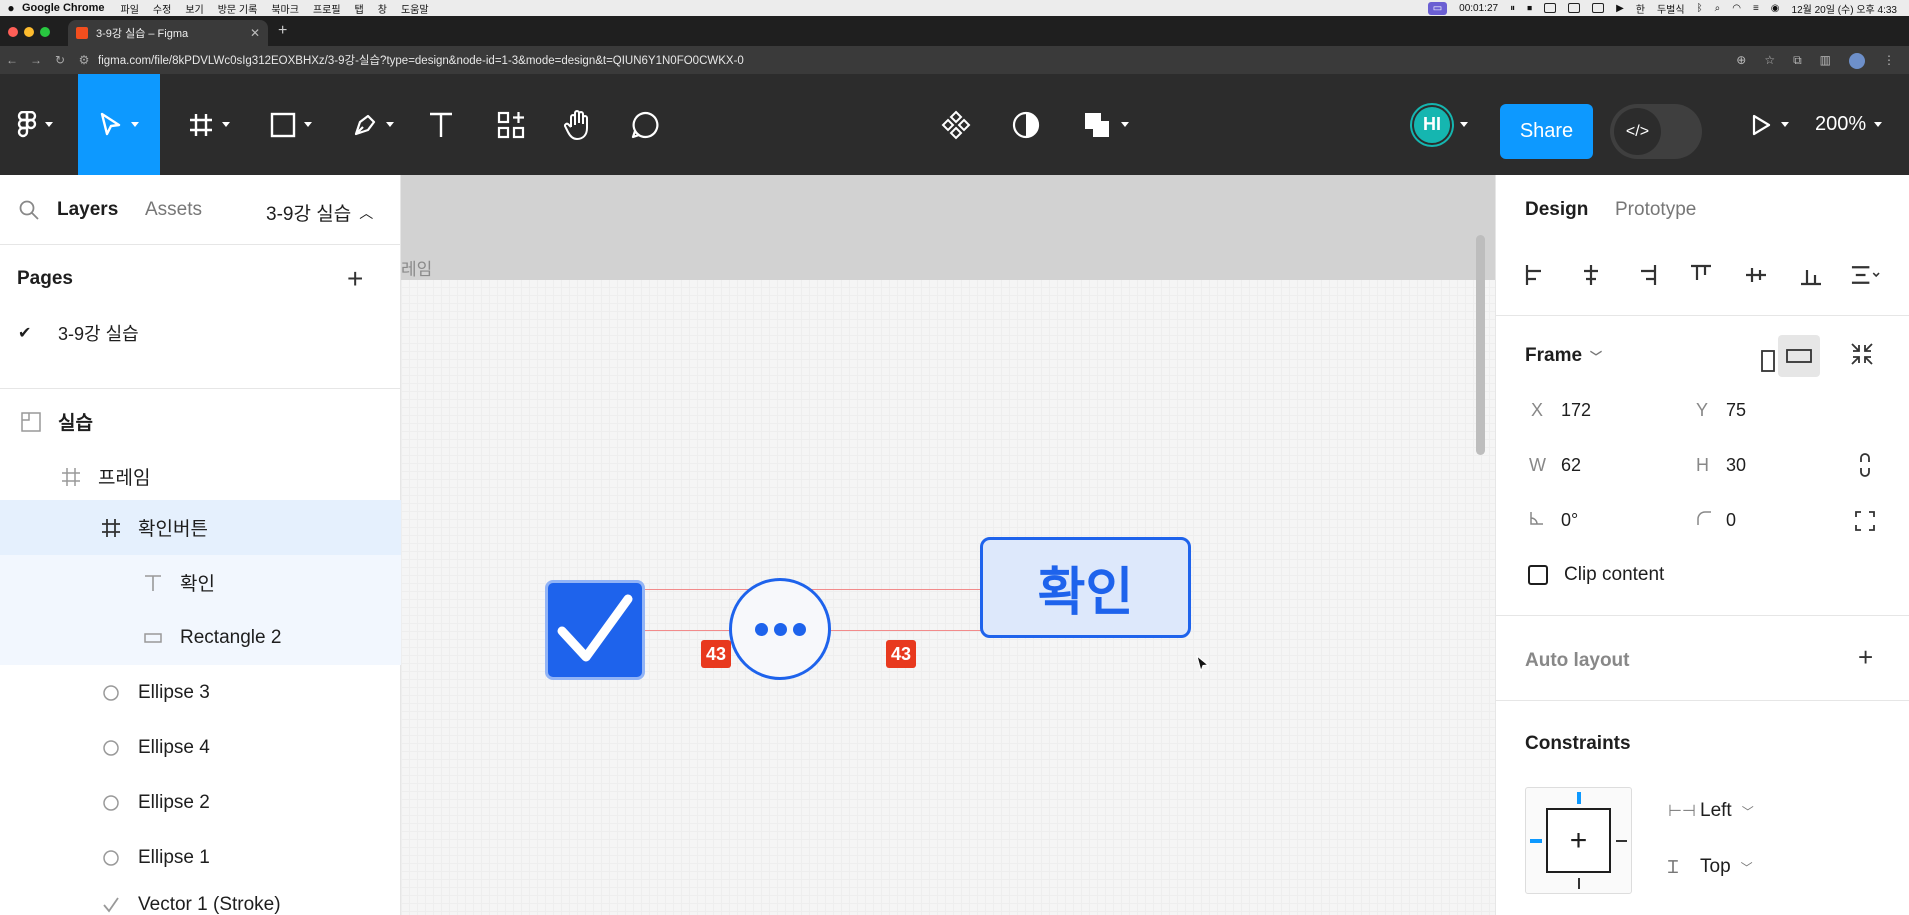  I want to click on layer-row: Ellipse 1, so click(200, 857).